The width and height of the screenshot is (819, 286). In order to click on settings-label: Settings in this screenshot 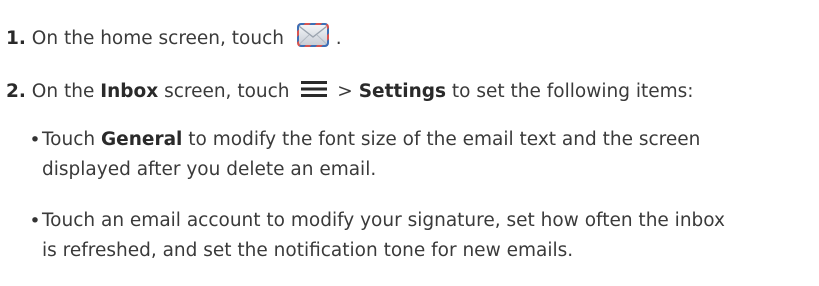, I will do `click(402, 91)`.